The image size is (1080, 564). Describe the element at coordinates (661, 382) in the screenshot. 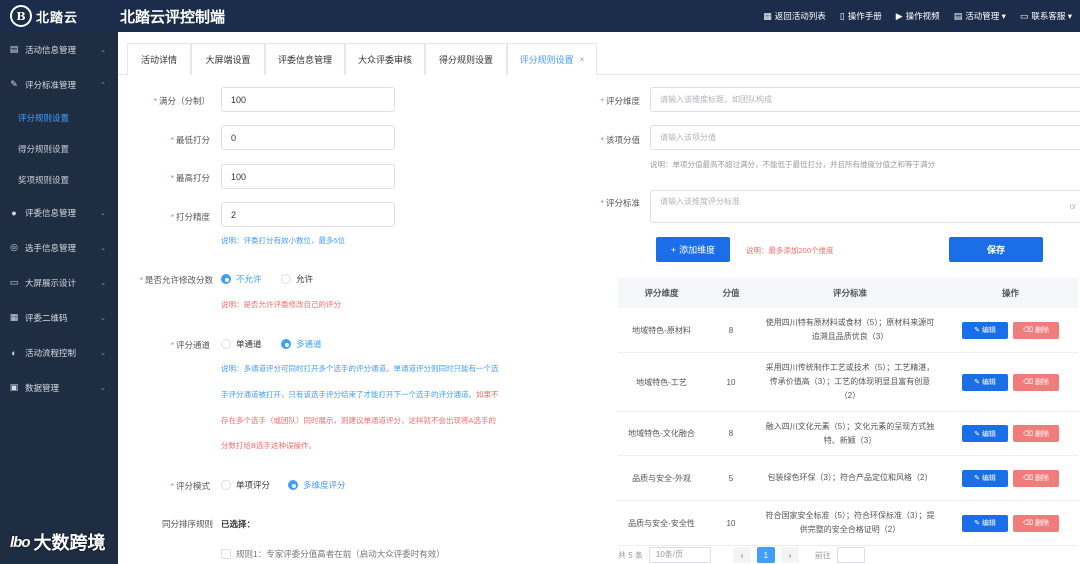

I see `cell-dimension: 地域特色-工艺` at that location.